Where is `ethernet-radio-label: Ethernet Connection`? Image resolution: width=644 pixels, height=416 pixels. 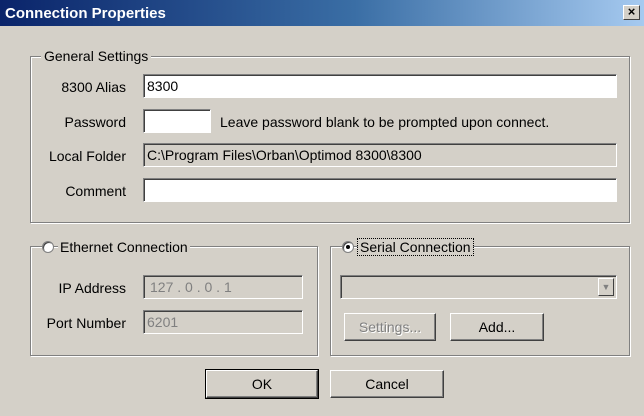
ethernet-radio-label: Ethernet Connection is located at coordinates (124, 247).